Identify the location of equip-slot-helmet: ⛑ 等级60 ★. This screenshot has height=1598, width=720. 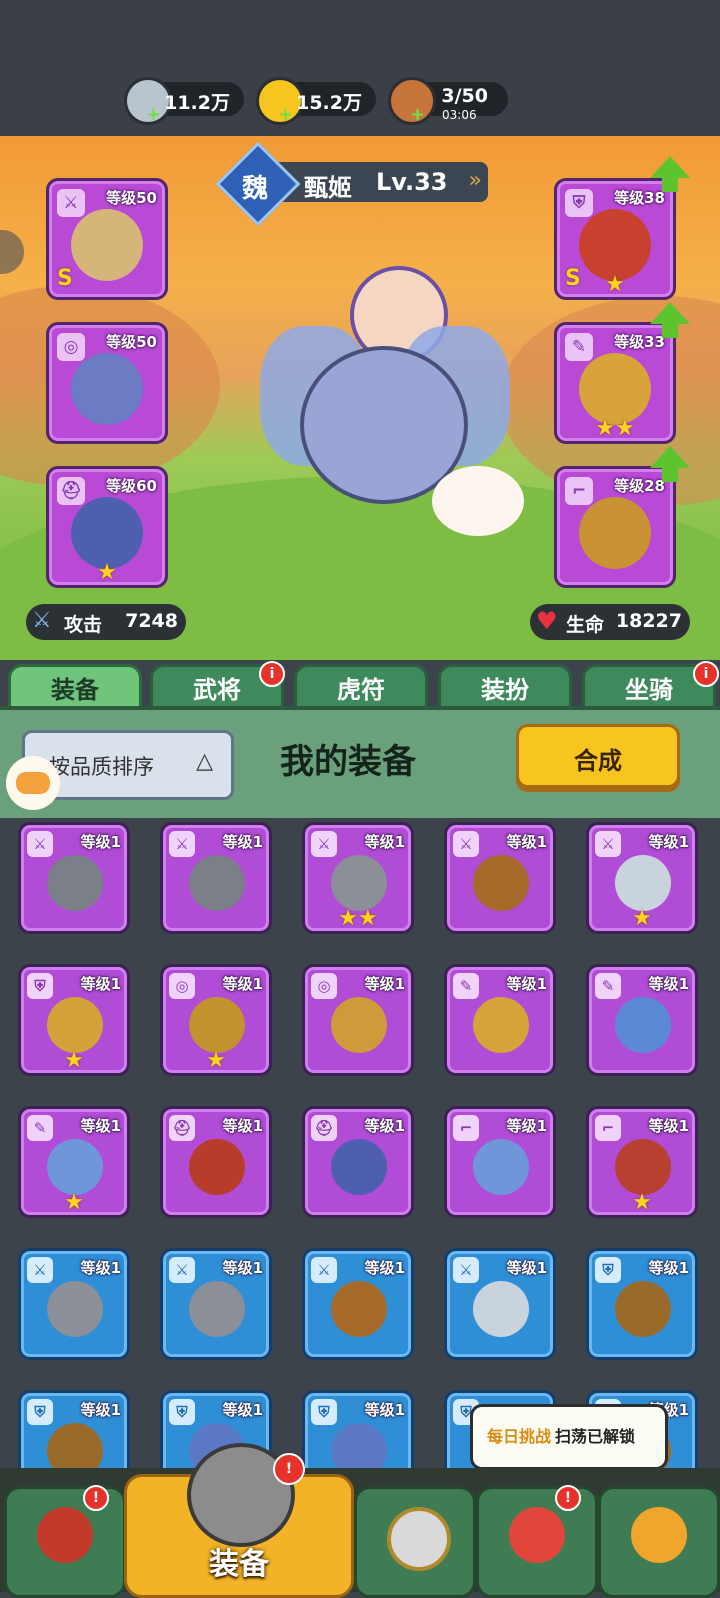
(107, 527).